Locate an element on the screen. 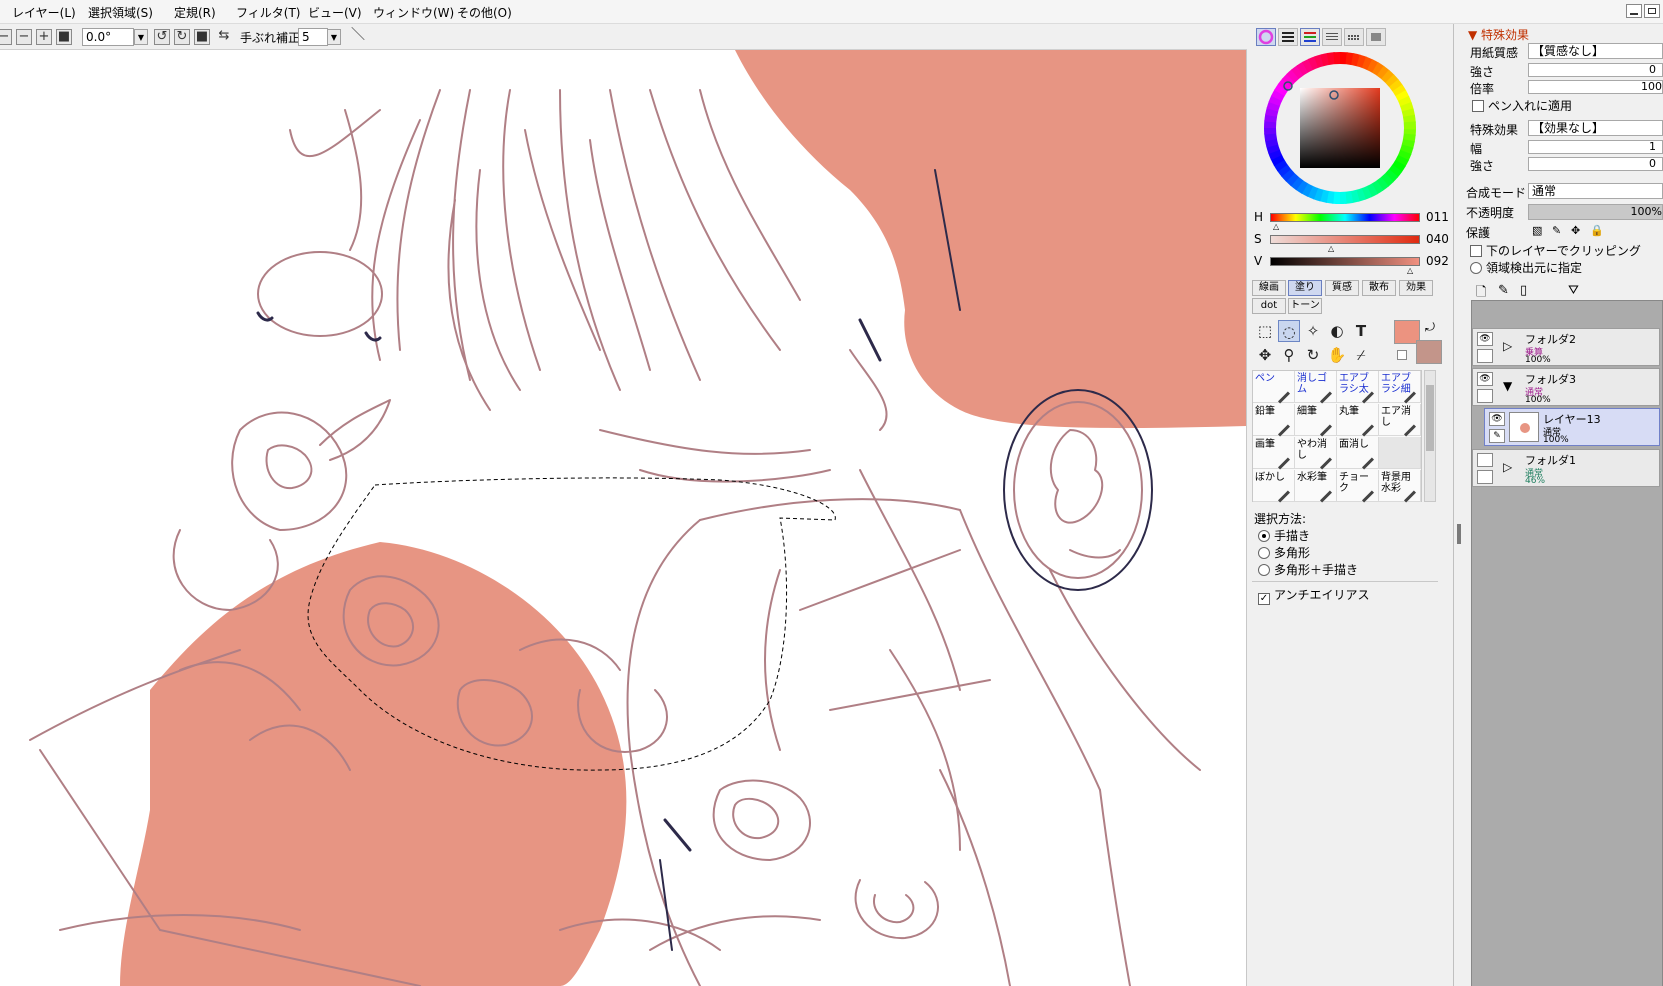 The width and height of the screenshot is (1663, 986). width-field: 1 is located at coordinates (1595, 147).